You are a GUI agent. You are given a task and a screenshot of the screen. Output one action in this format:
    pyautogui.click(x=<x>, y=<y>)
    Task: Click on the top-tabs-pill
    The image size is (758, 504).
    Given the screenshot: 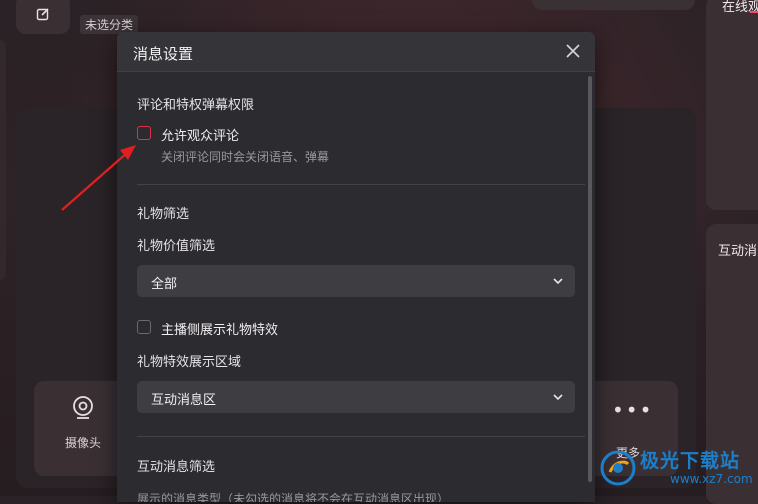 What is the action you would take?
    pyautogui.click(x=613, y=5)
    